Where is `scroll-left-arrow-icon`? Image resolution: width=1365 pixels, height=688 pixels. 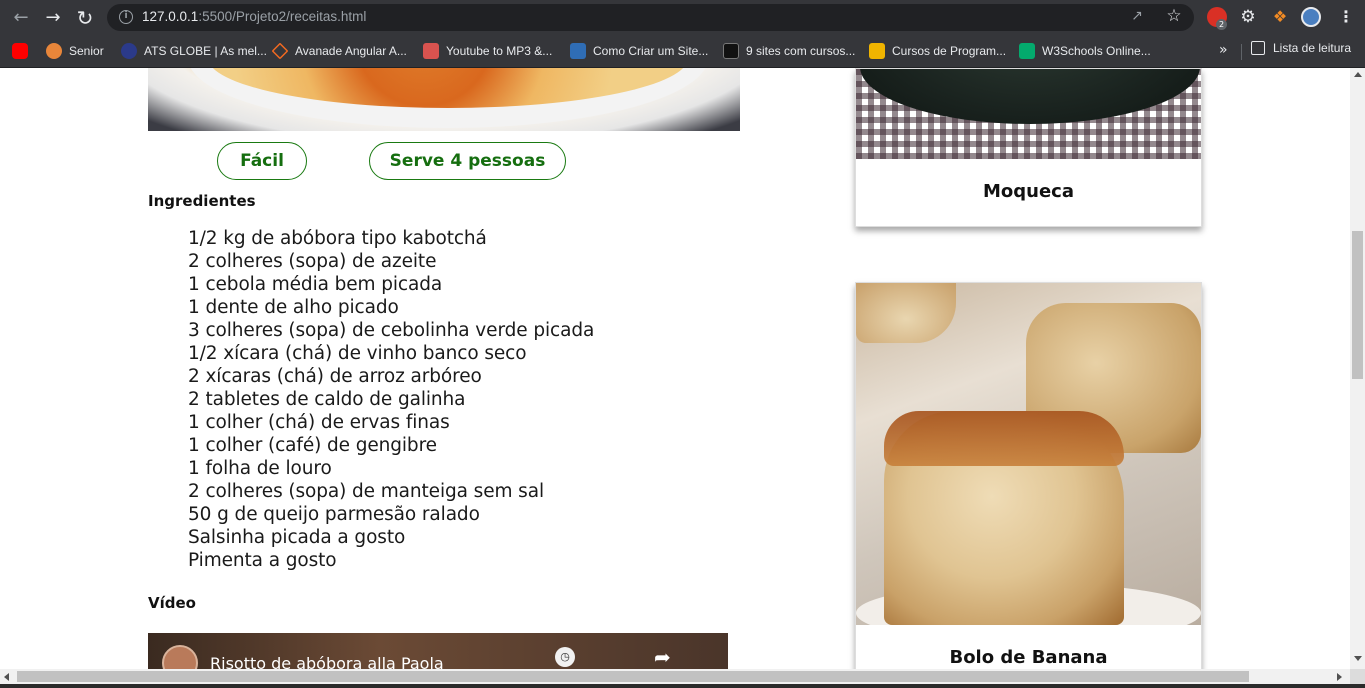 scroll-left-arrow-icon is located at coordinates (6, 677).